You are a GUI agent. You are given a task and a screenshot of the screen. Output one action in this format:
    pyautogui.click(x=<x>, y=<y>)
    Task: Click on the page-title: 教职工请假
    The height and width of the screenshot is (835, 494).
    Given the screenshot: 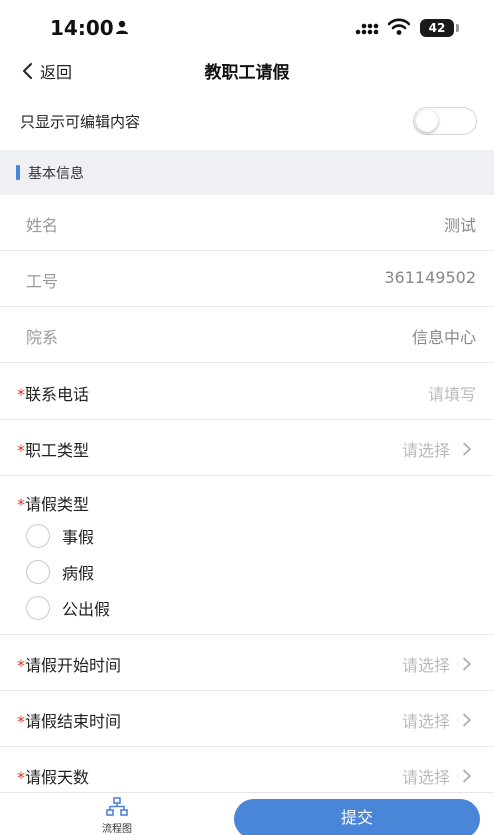 What is the action you would take?
    pyautogui.click(x=247, y=73)
    